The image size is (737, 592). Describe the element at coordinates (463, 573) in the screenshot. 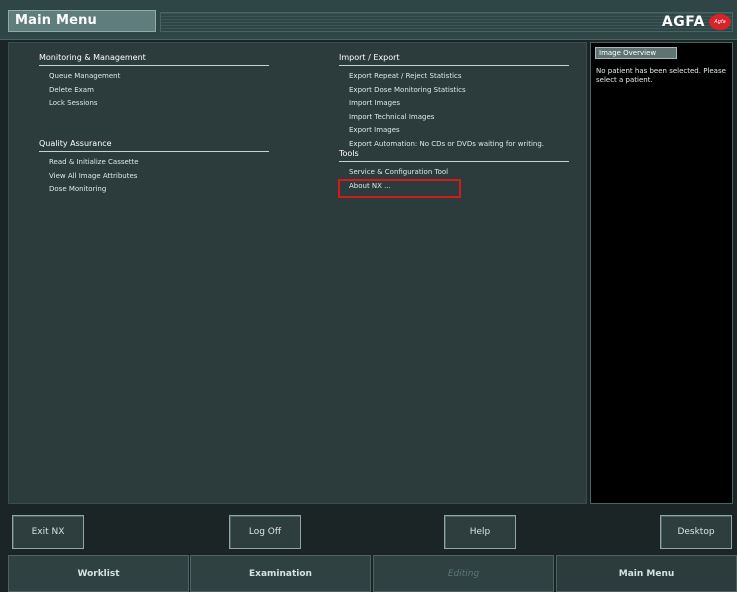

I see `tab-editing: Editing` at that location.